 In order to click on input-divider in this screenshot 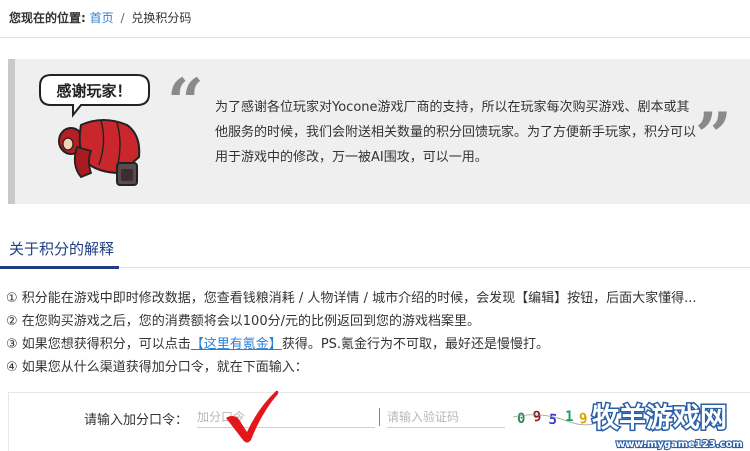, I will do `click(379, 417)`.